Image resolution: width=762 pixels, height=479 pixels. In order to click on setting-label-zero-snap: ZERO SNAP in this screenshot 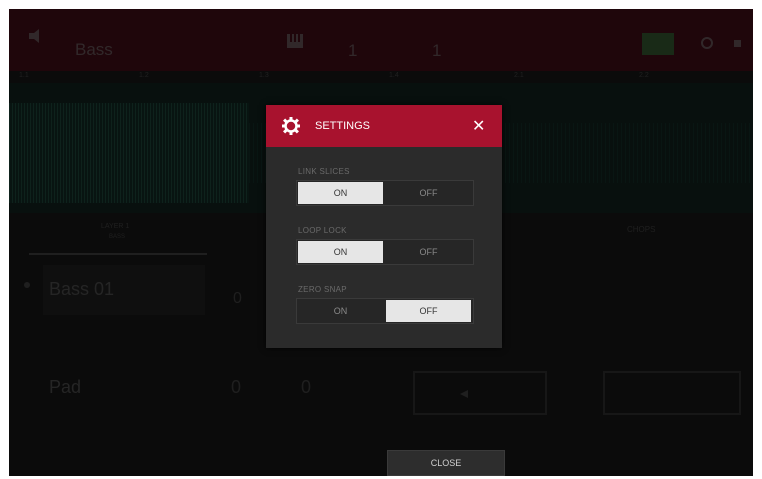, I will do `click(322, 289)`.